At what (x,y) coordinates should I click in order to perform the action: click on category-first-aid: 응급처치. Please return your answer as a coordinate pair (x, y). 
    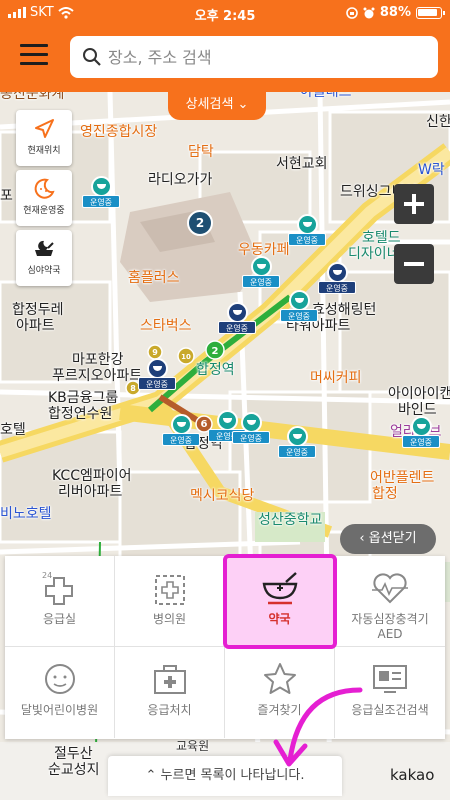
    Looking at the image, I should click on (170, 692).